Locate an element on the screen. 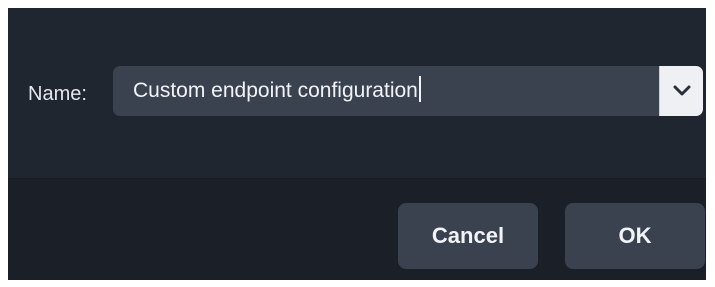  name-dropdown-button is located at coordinates (681, 91).